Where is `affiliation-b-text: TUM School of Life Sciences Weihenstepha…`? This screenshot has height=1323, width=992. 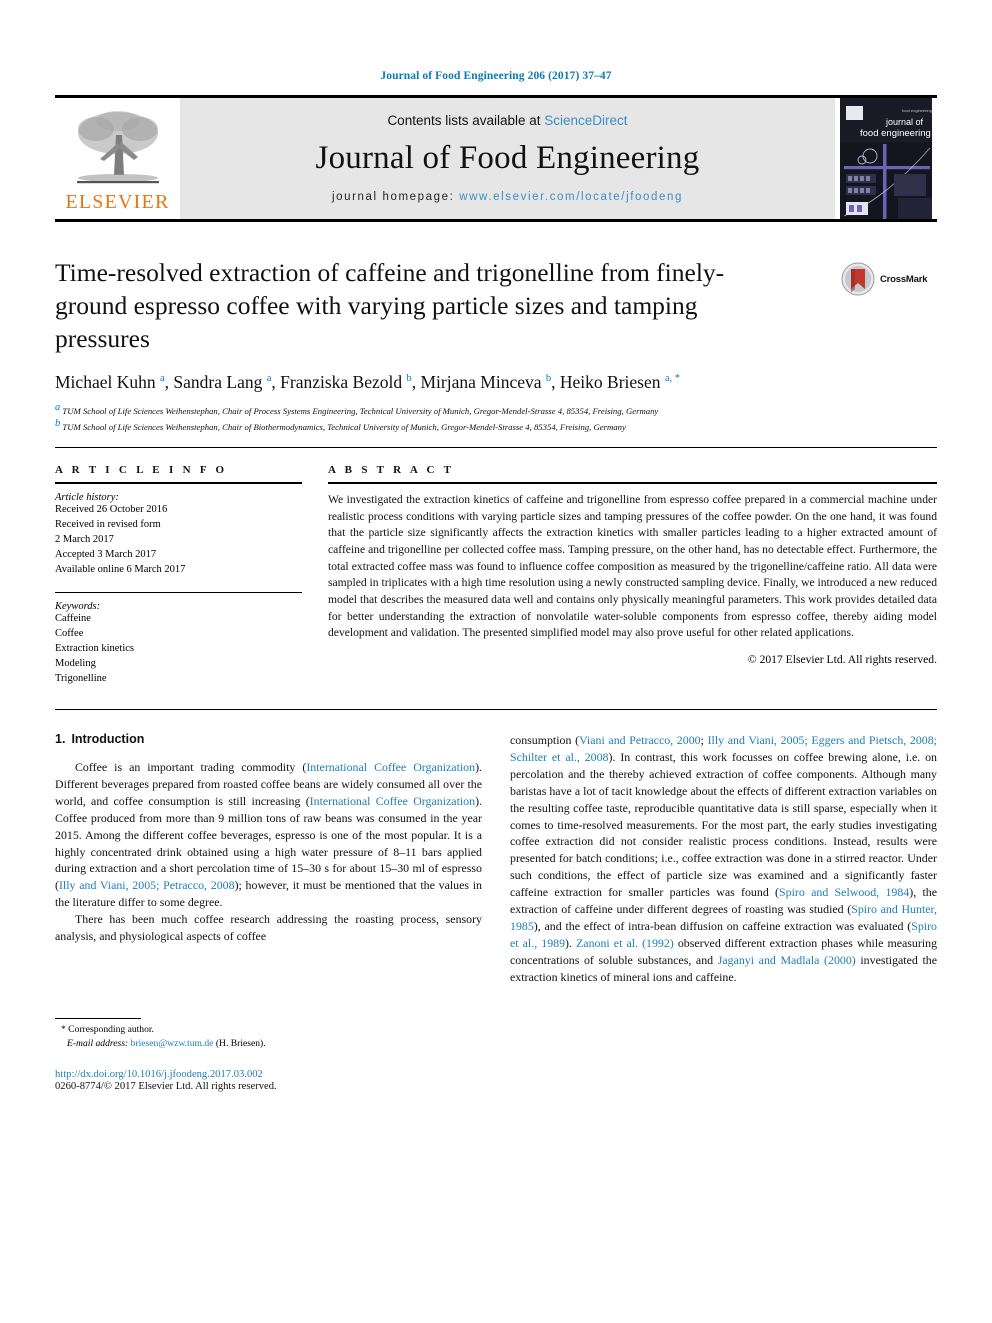
affiliation-b-text: TUM School of Life Sciences Weihenstepha… is located at coordinates (344, 426).